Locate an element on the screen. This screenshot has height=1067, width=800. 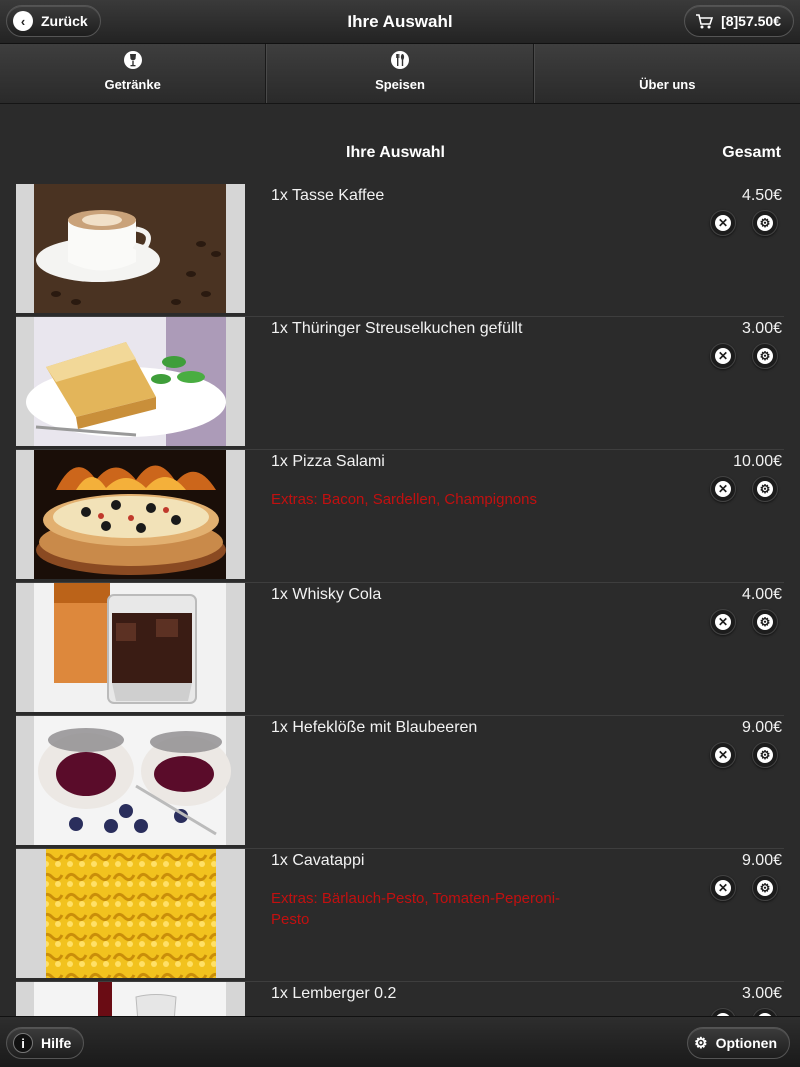
list-item: 1x Hefeklöße mit Blaubeeren 9.00€ ✕ ⚙ is located at coordinates (400, 782).